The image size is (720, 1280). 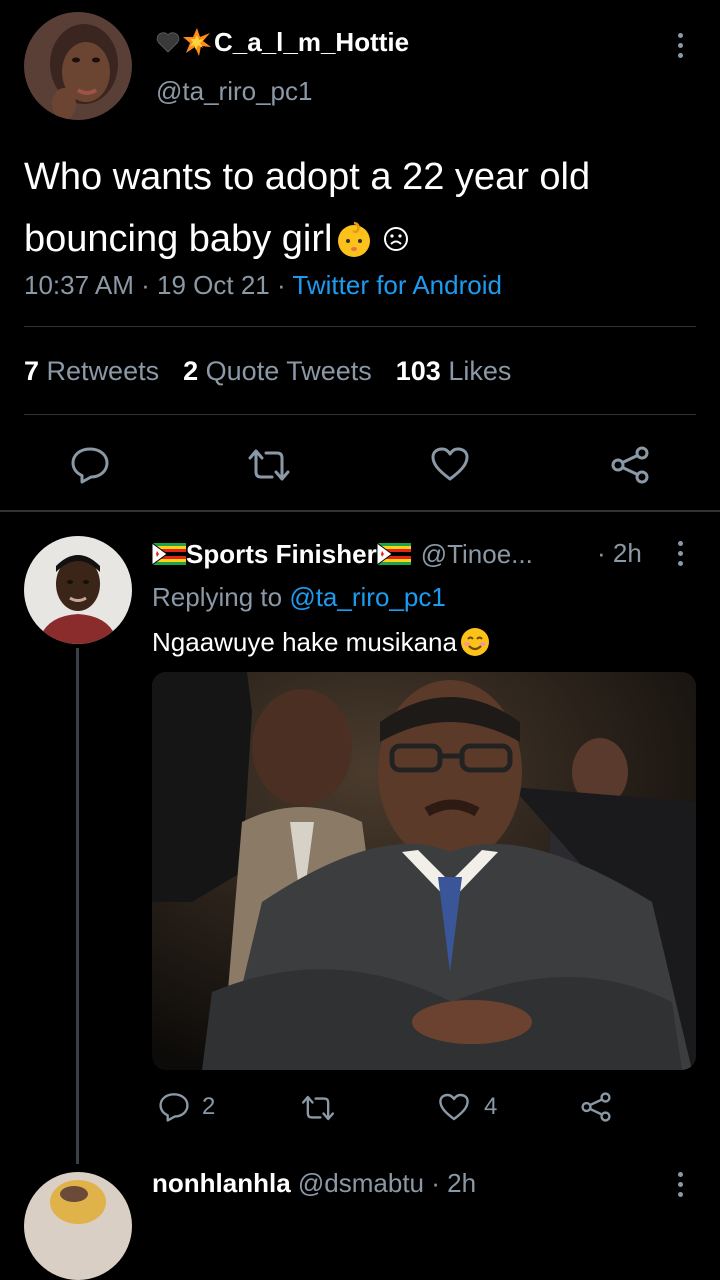 I want to click on like-count: 4, so click(x=491, y=1106).